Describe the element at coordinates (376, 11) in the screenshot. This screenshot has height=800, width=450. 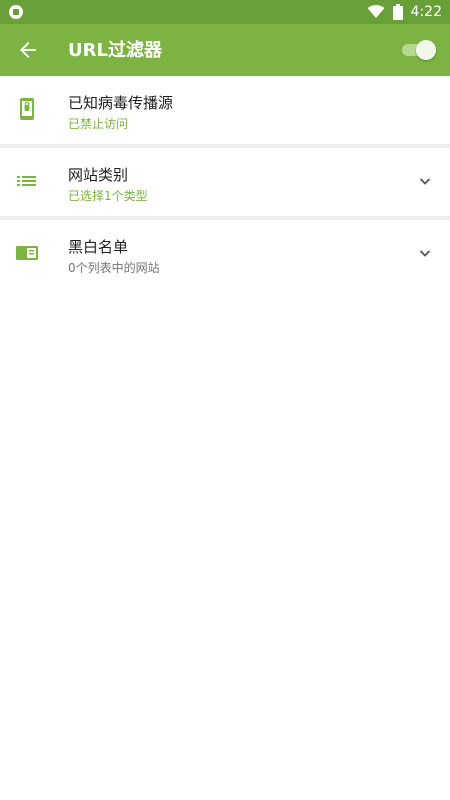
I see `wifi-icon` at that location.